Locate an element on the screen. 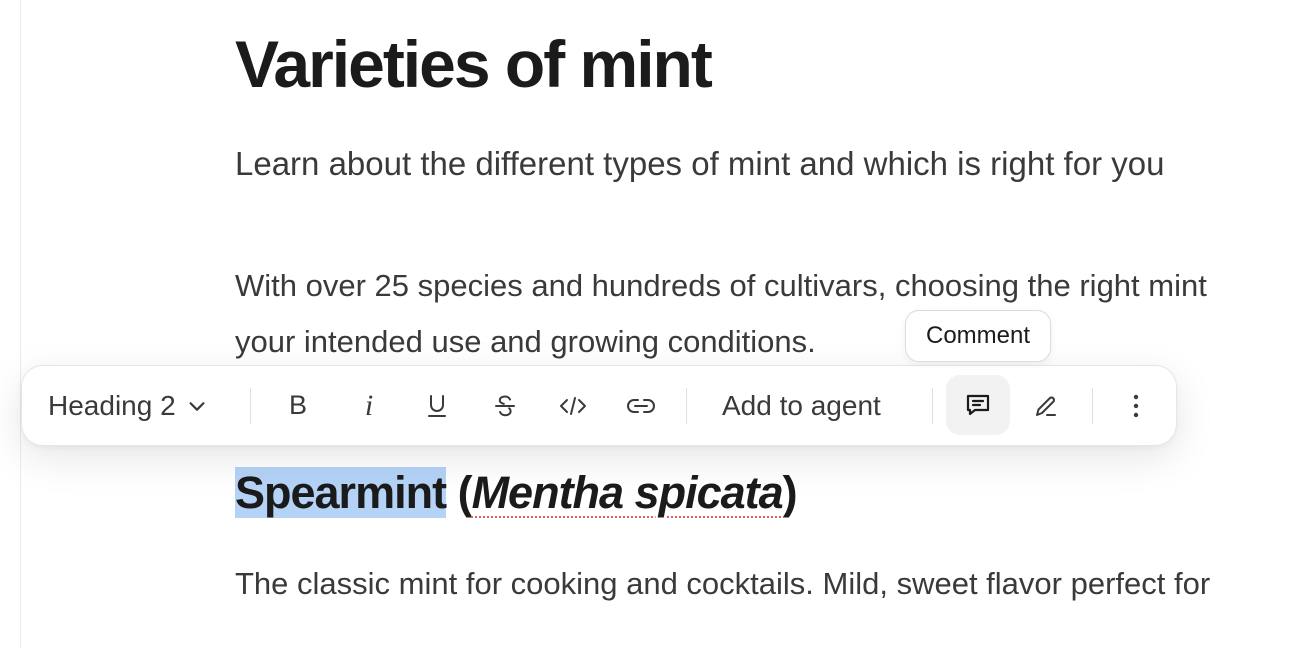 The image size is (1290, 648). comment-icon is located at coordinates (978, 405).